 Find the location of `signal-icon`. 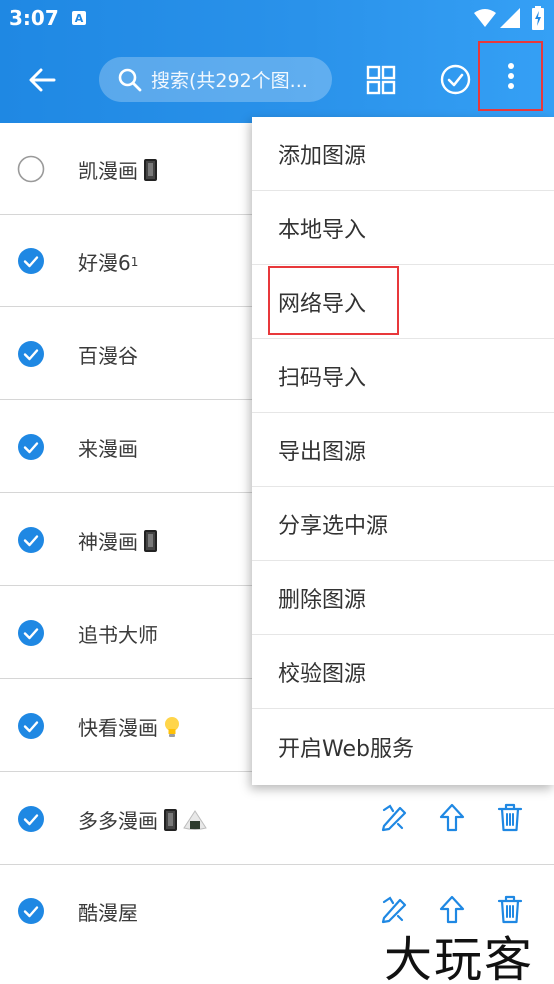

signal-icon is located at coordinates (510, 18).